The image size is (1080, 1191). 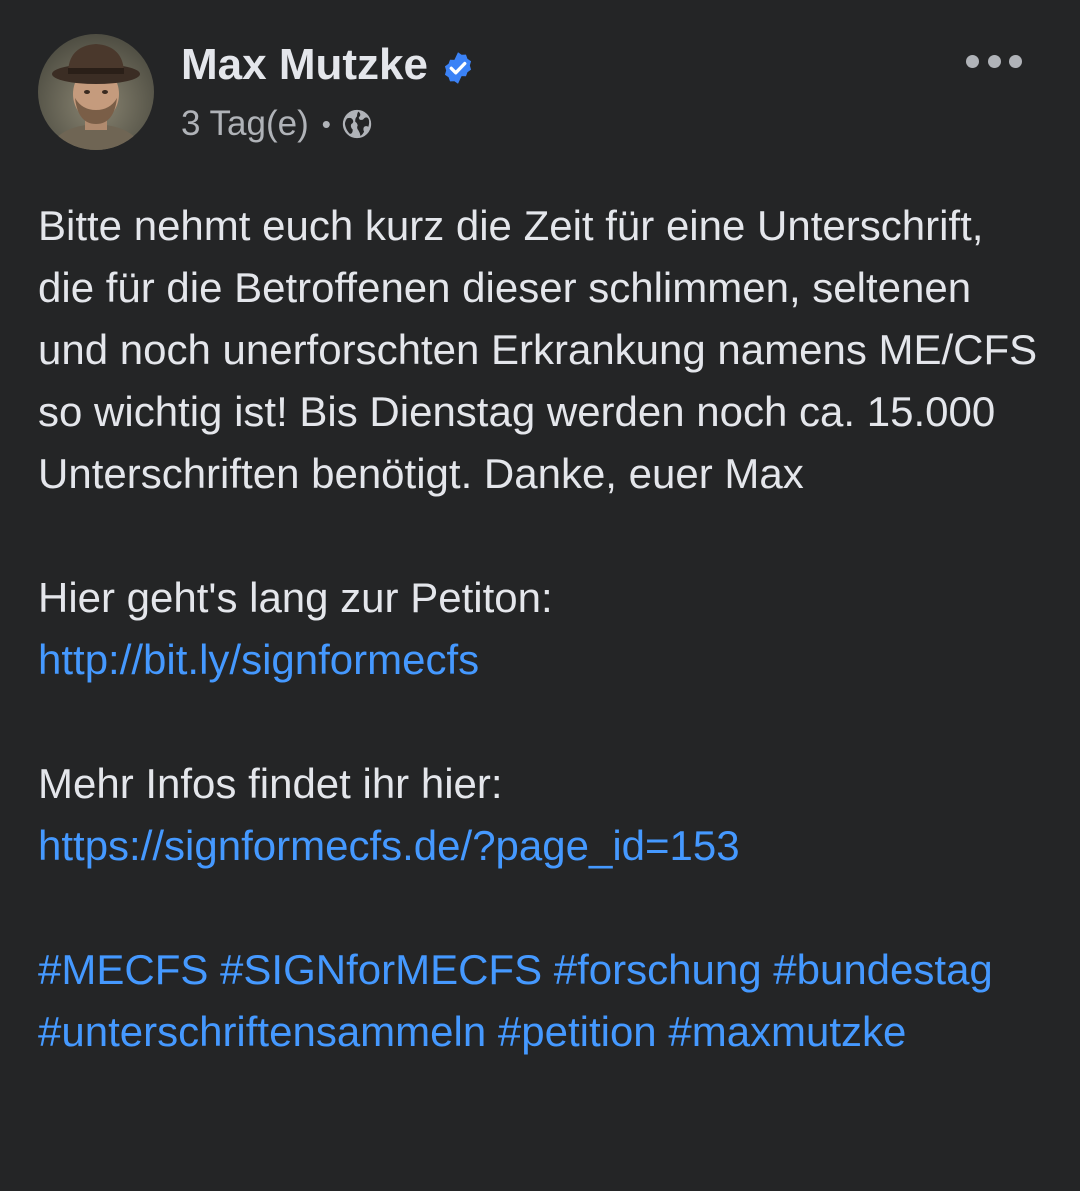 I want to click on post-time: 3 Tag(e), so click(x=245, y=124).